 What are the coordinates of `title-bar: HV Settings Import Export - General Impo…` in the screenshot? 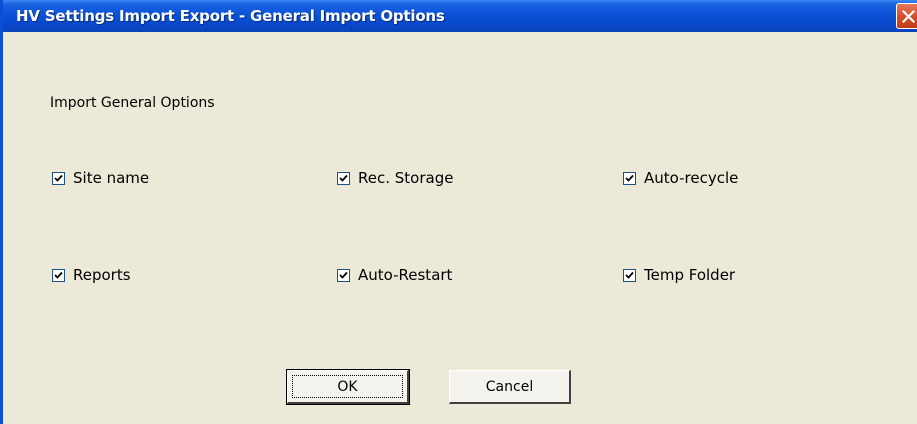 It's located at (460, 16).